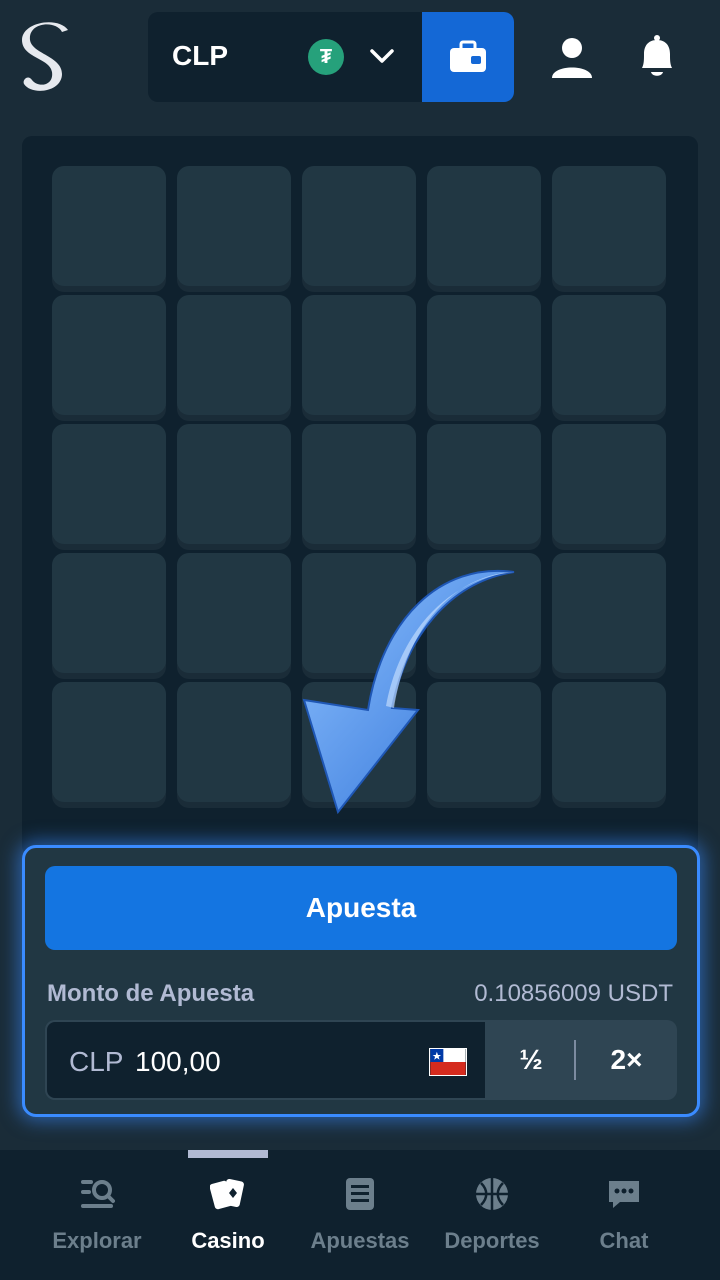 The height and width of the screenshot is (1280, 720). I want to click on nav-casino: Casino, so click(228, 1215).